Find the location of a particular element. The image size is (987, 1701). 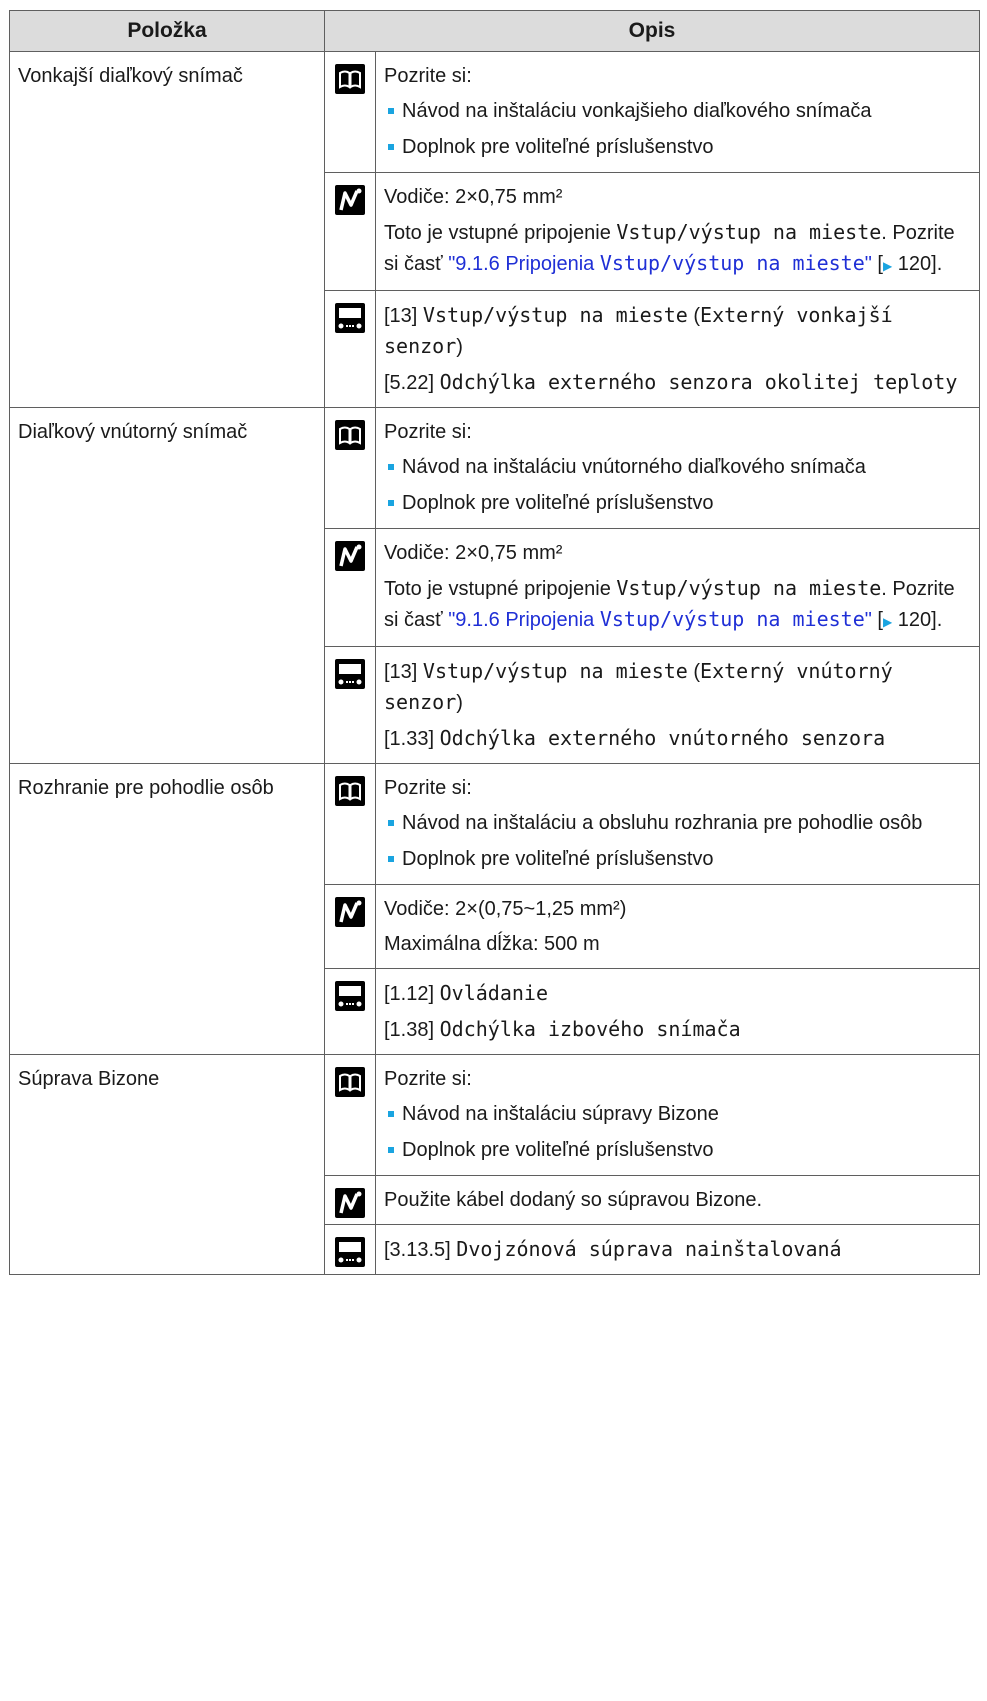

header-description: Opis is located at coordinates (652, 31).